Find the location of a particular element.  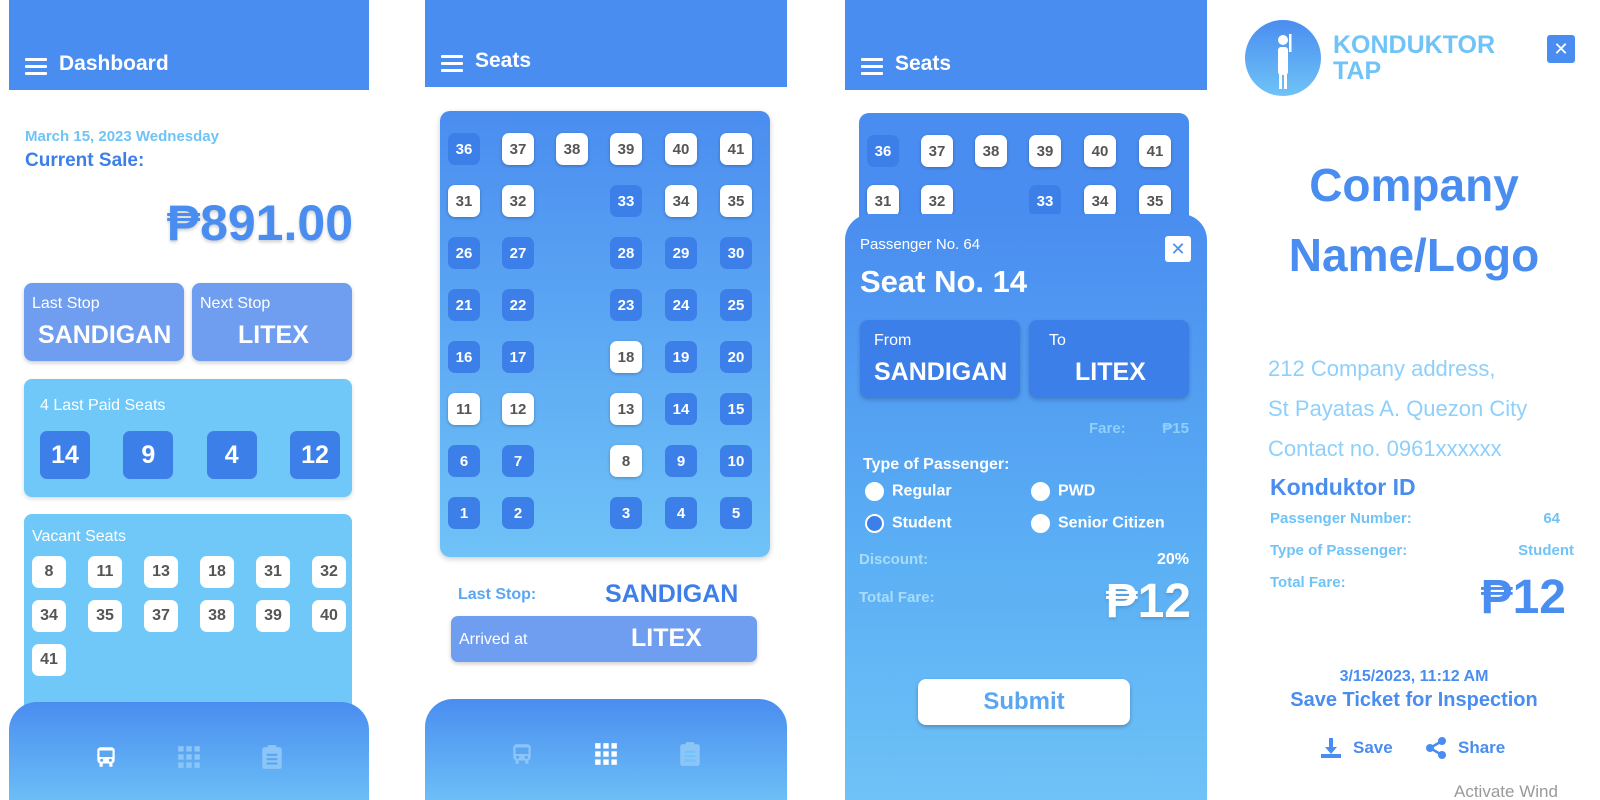

seat-18: 18 is located at coordinates (626, 357).